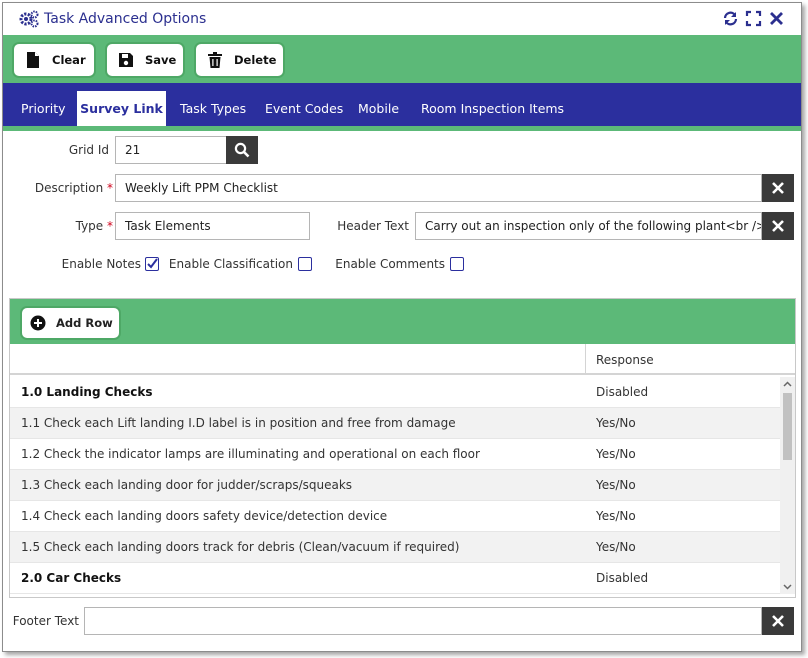 This screenshot has width=808, height=658. Describe the element at coordinates (215, 60) in the screenshot. I see `trash-icon` at that location.